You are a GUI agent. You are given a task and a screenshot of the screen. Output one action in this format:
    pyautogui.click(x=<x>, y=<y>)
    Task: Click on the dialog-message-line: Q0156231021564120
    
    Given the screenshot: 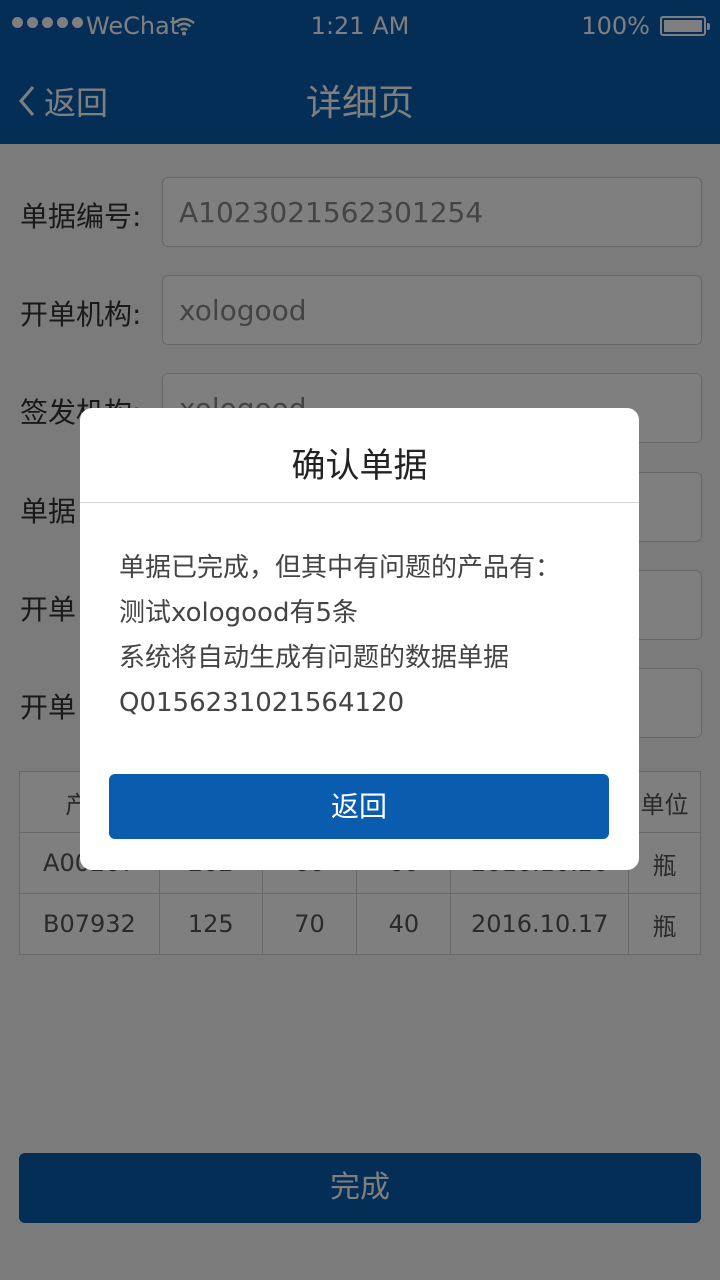 What is the action you would take?
    pyautogui.click(x=262, y=703)
    